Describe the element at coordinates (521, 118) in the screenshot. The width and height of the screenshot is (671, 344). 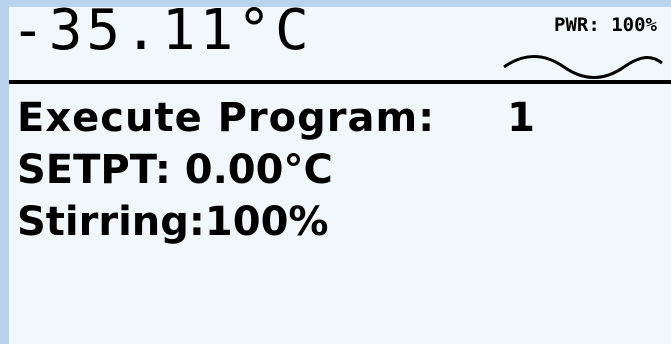
I see `program-number: 1` at that location.